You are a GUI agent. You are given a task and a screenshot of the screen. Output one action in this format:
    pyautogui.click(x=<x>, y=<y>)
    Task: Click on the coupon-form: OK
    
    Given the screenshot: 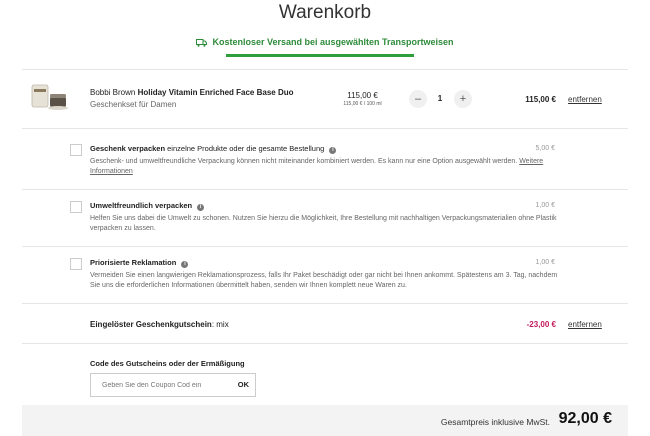 What is the action you would take?
    pyautogui.click(x=173, y=385)
    